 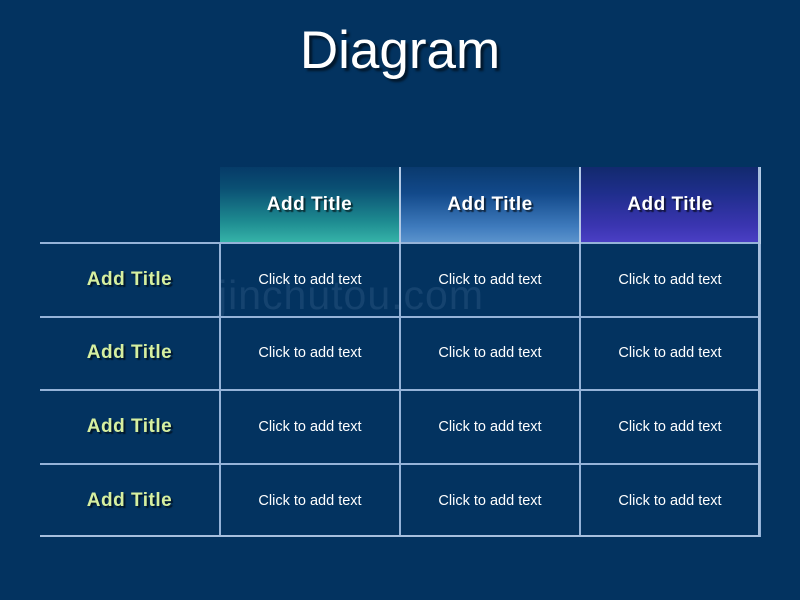 I want to click on cell-r4c3: Click to add text, so click(x=670, y=499).